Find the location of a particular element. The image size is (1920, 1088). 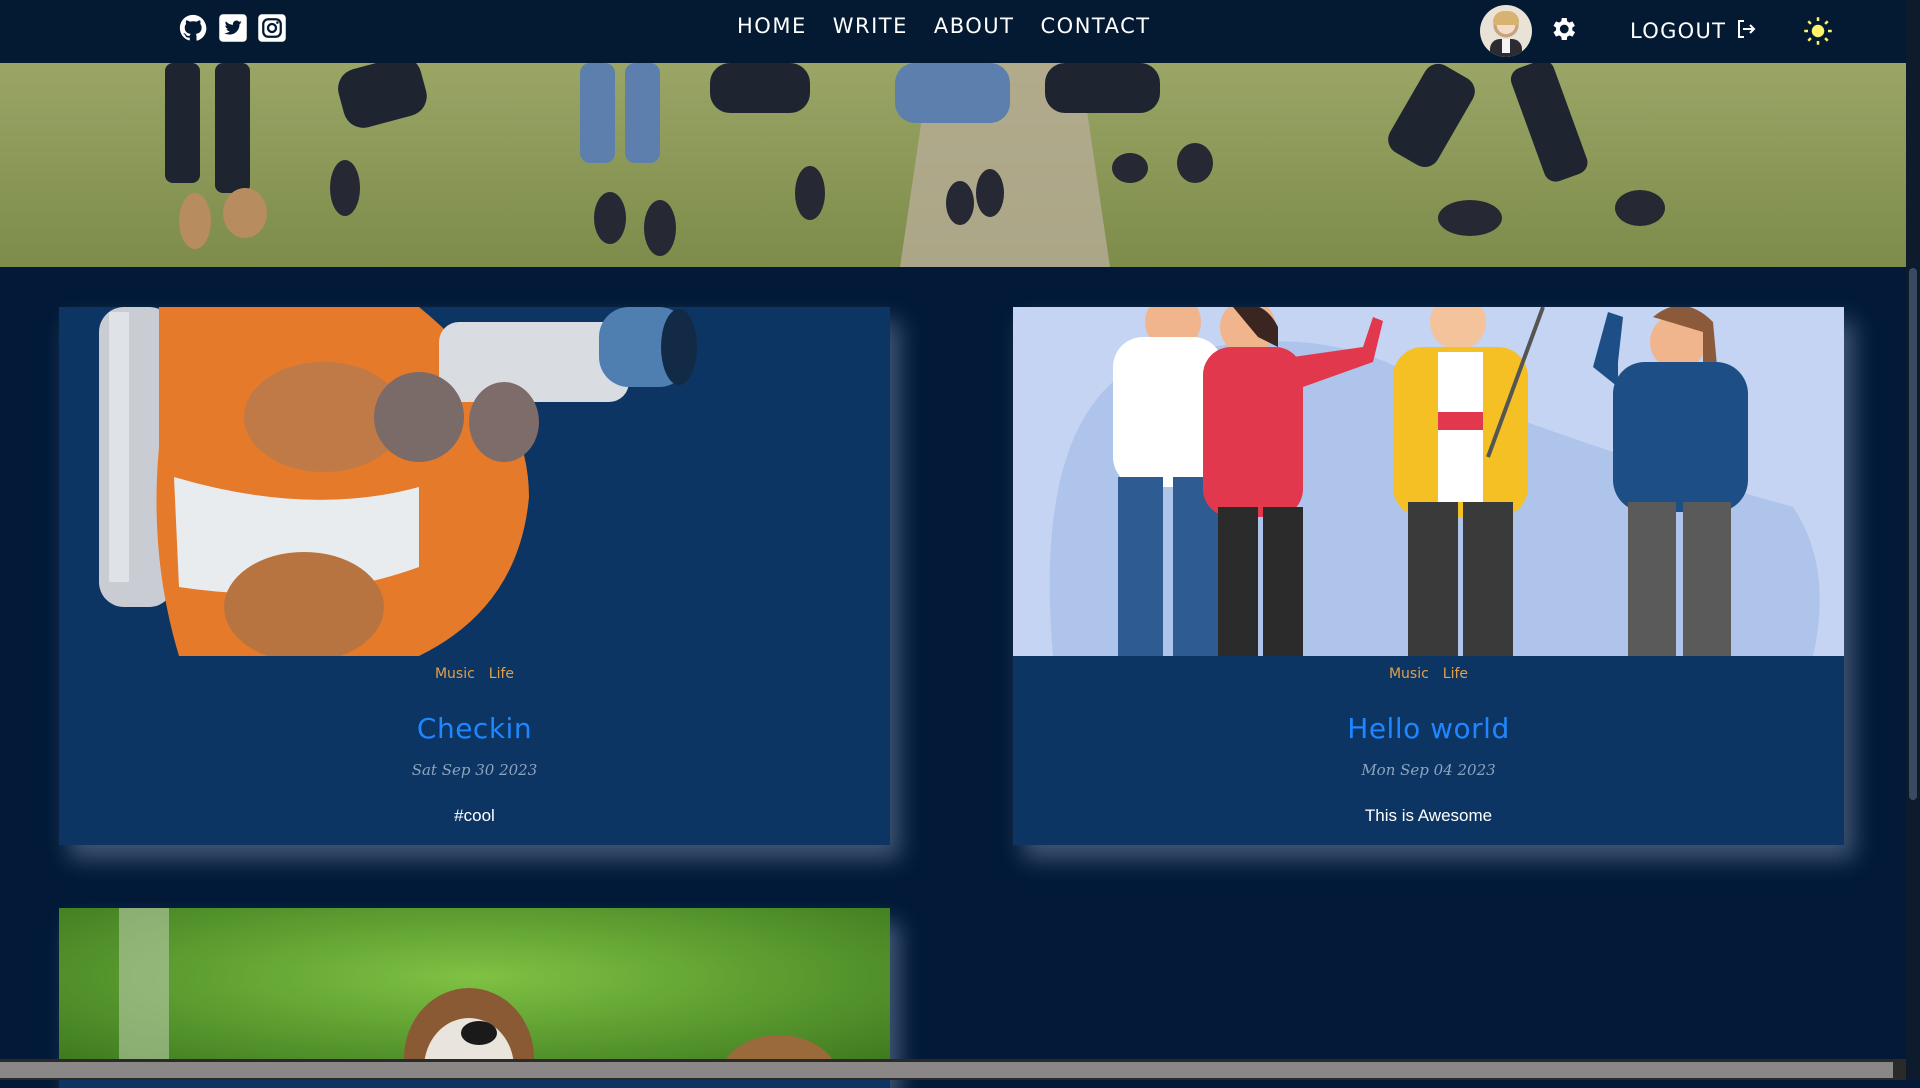

nav-about: ABOUT is located at coordinates (974, 26).